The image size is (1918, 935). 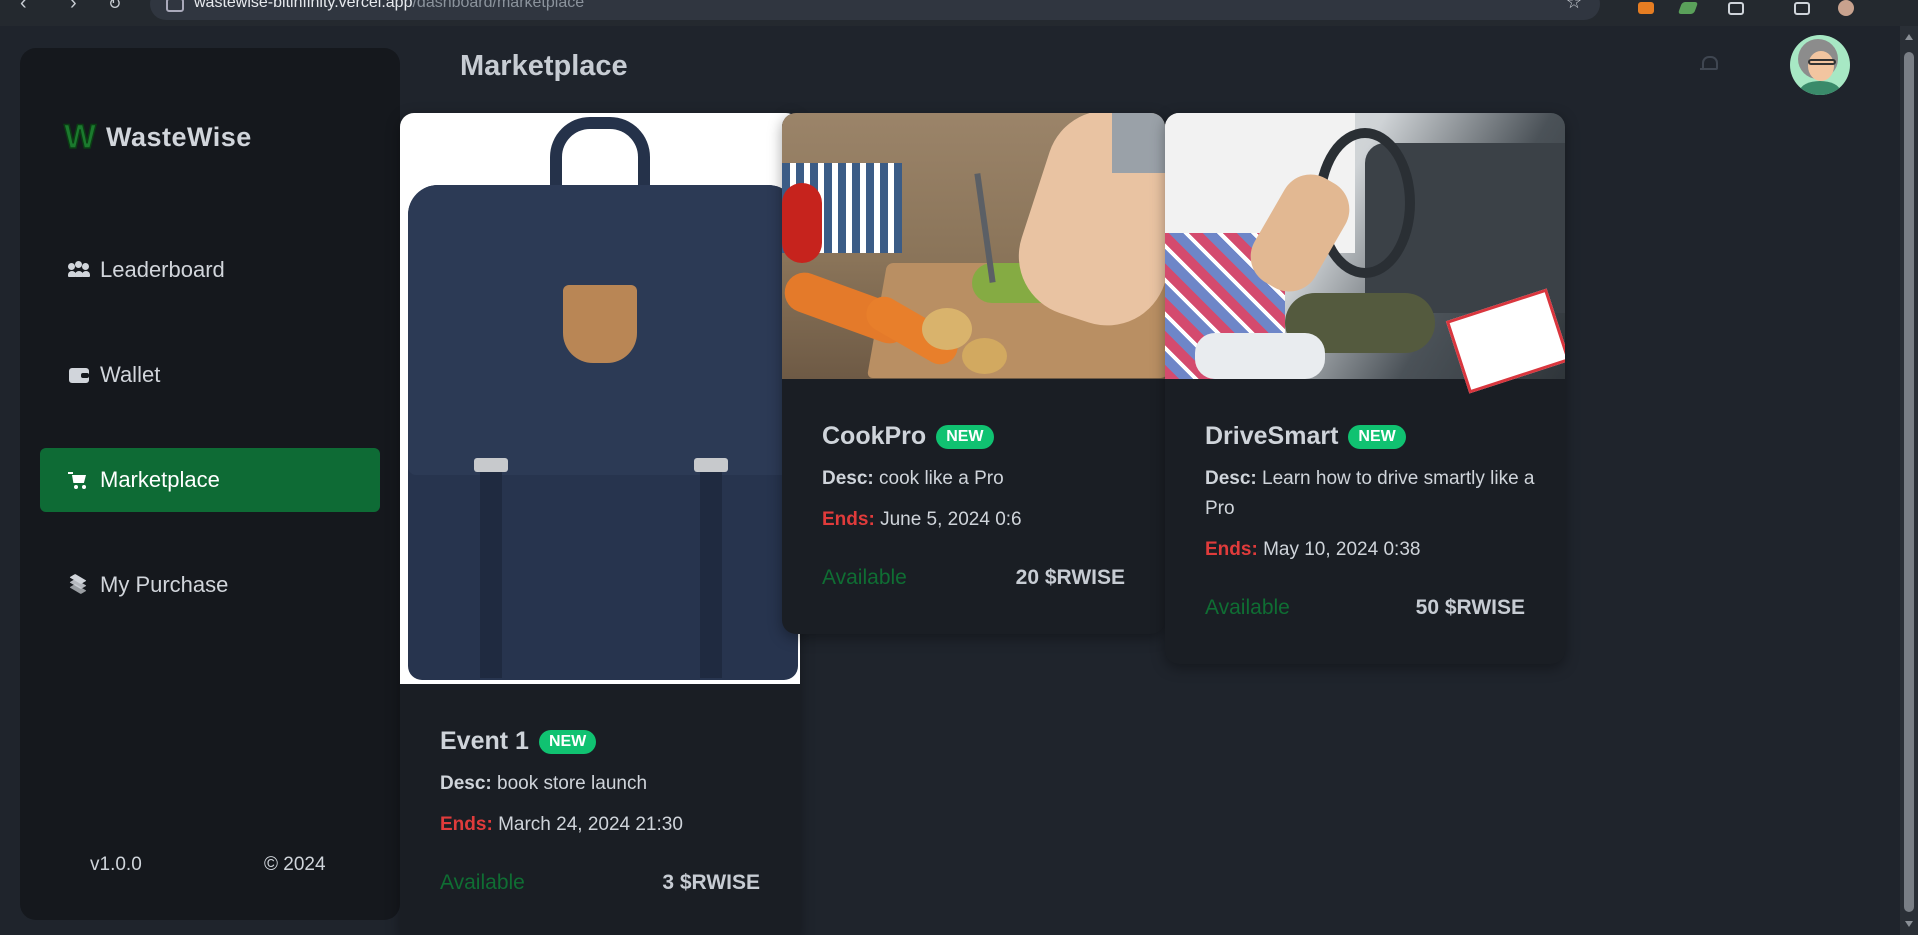 What do you see at coordinates (1709, 64) in the screenshot?
I see `notification-bell-icon` at bounding box center [1709, 64].